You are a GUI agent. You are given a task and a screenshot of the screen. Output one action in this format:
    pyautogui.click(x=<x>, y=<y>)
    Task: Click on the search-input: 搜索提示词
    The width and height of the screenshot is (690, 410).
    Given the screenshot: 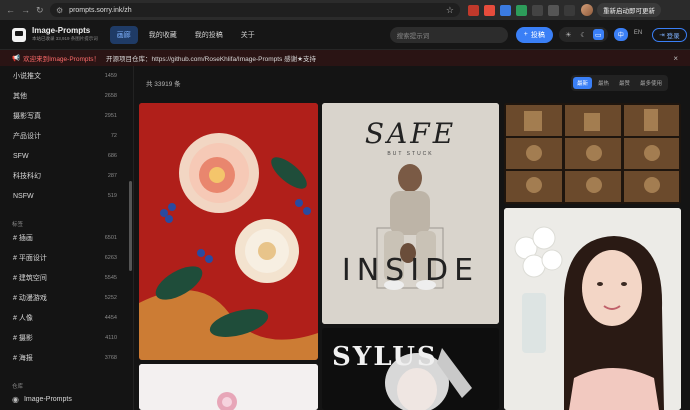 What is the action you would take?
    pyautogui.click(x=448, y=34)
    